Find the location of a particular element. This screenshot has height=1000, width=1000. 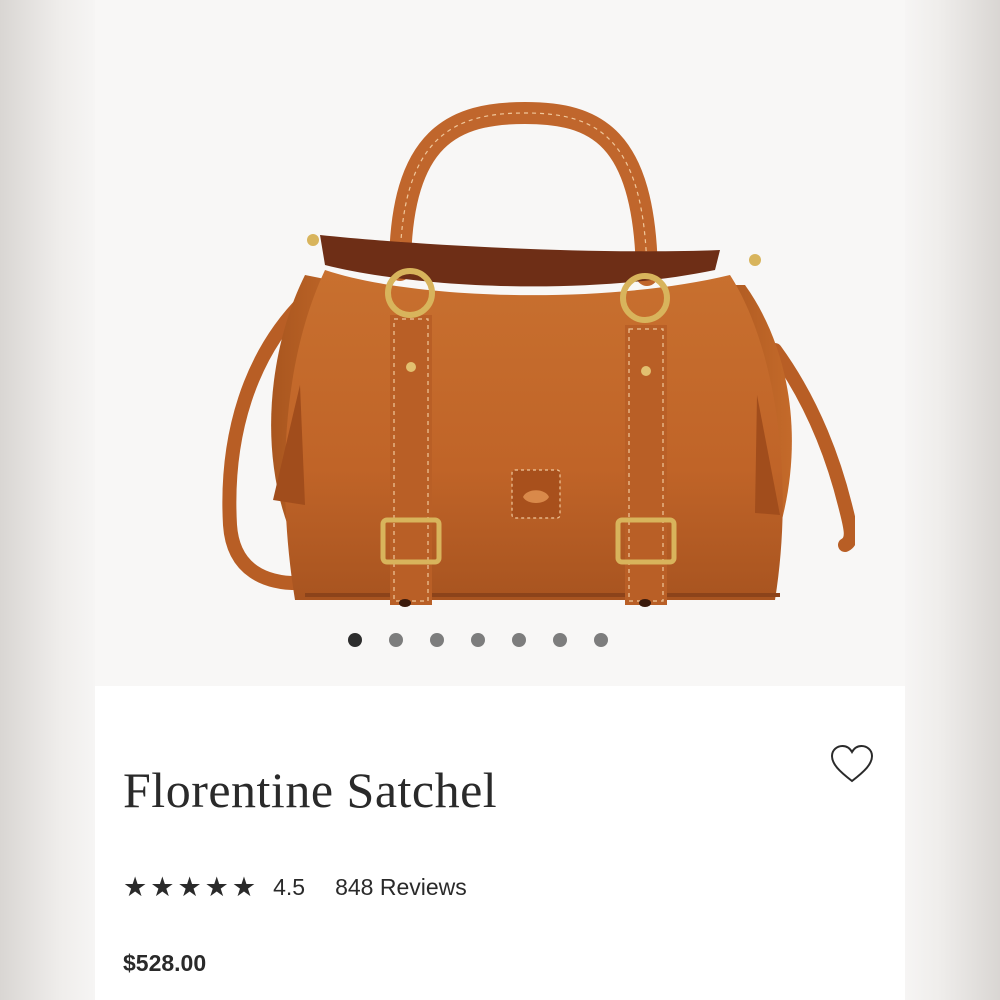

product-price: $528.00 is located at coordinates (165, 963).